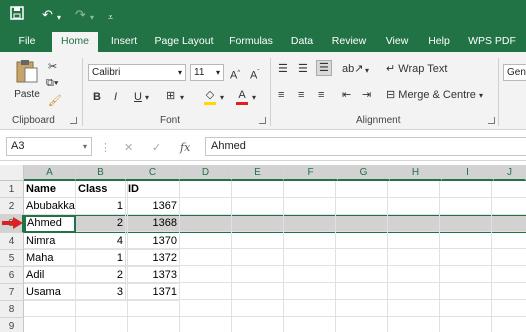  Describe the element at coordinates (12, 258) in the screenshot. I see `row-header-5: 5` at that location.